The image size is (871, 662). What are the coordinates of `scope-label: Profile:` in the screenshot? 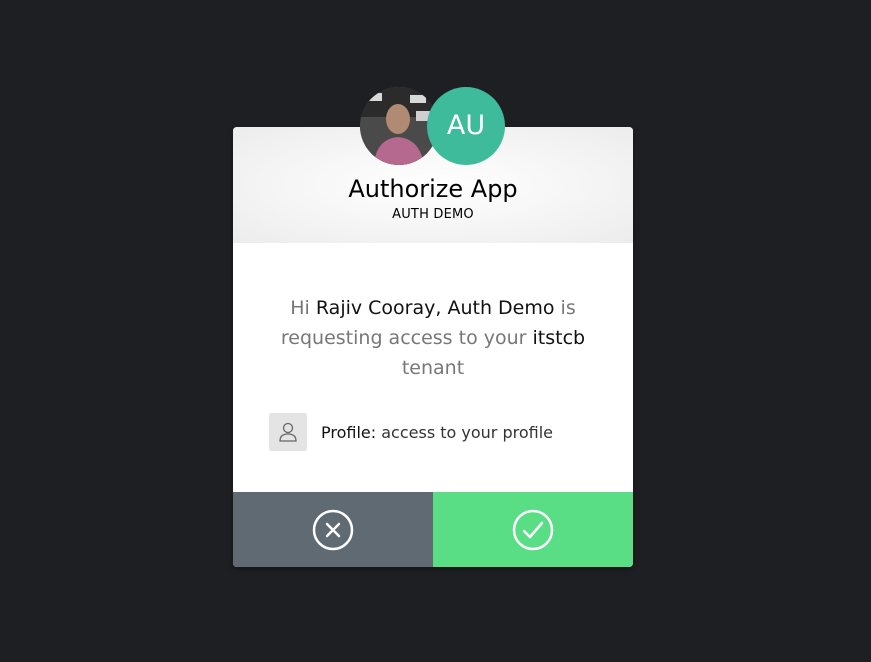 It's located at (349, 432).